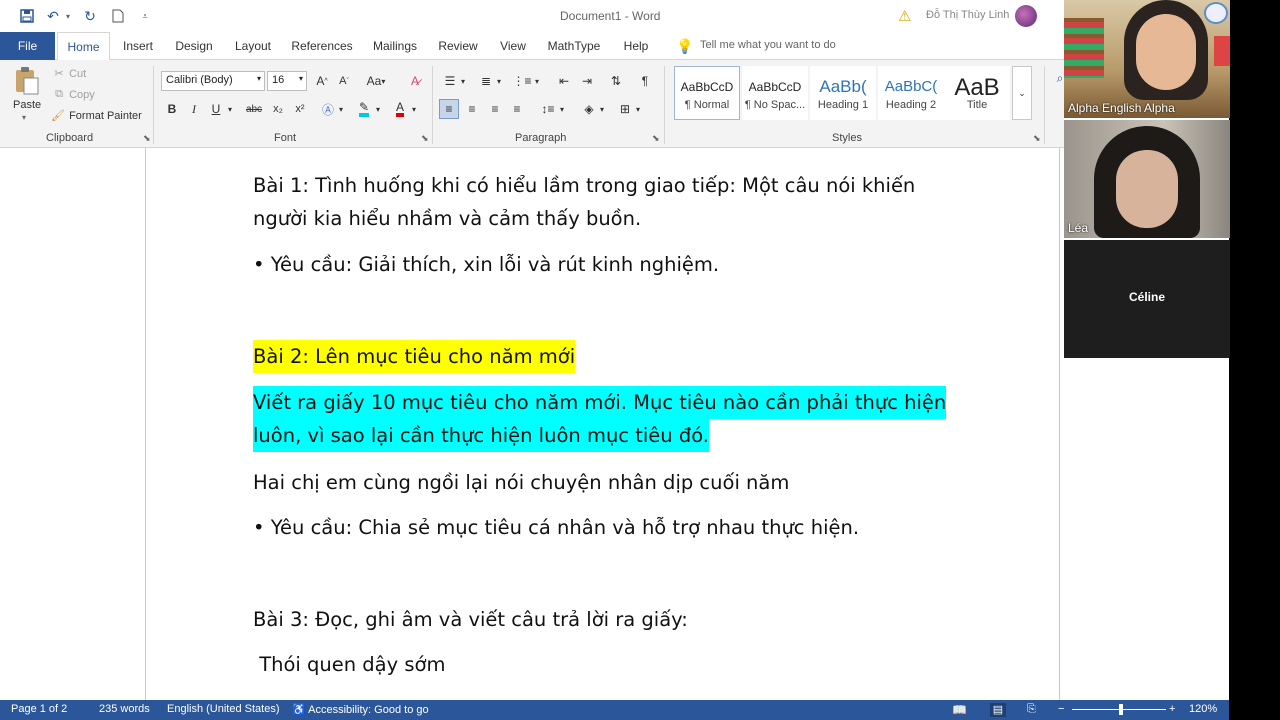 The height and width of the screenshot is (720, 1280). I want to click on paste-dropdown-icon: ▾, so click(24, 117).